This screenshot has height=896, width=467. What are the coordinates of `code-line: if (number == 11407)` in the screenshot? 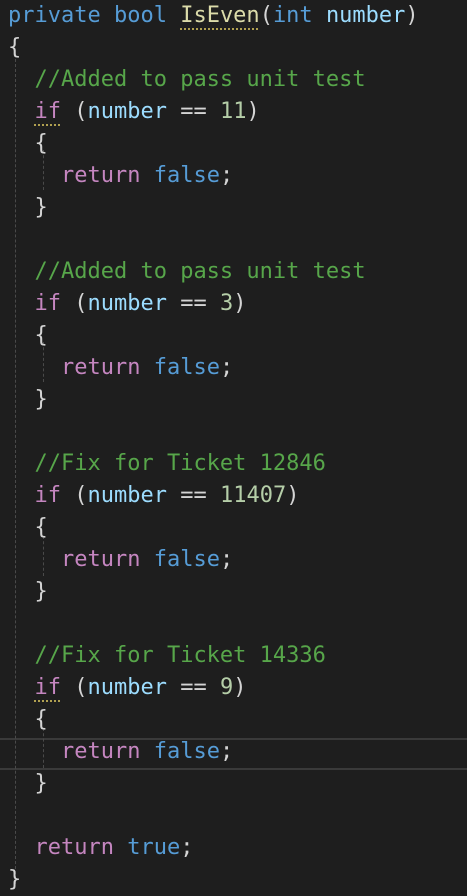 It's located at (154, 496).